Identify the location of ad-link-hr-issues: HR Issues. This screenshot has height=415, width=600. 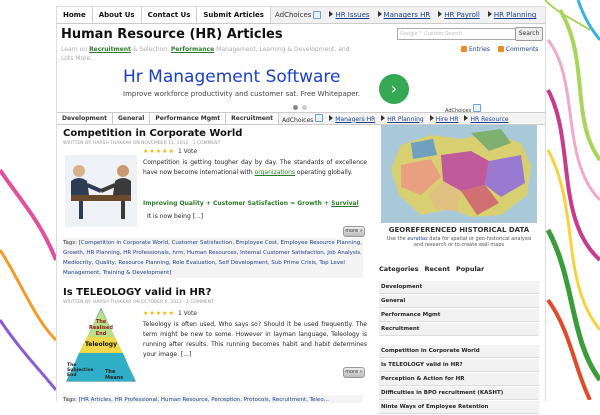
(349, 15).